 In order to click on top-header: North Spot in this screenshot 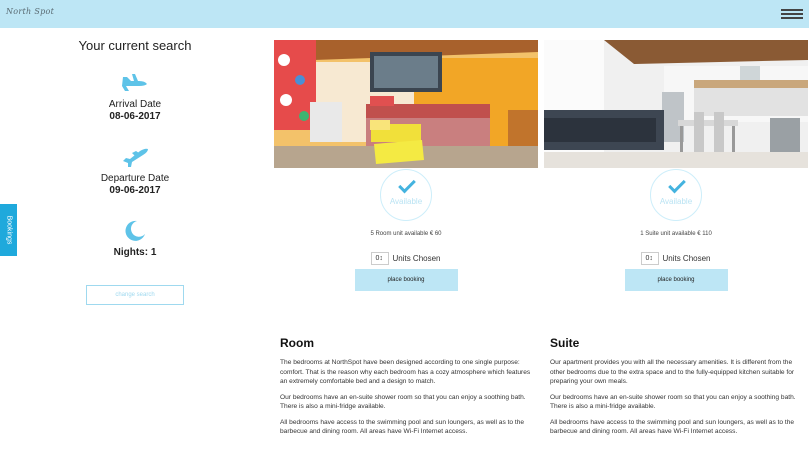, I will do `click(404, 14)`.